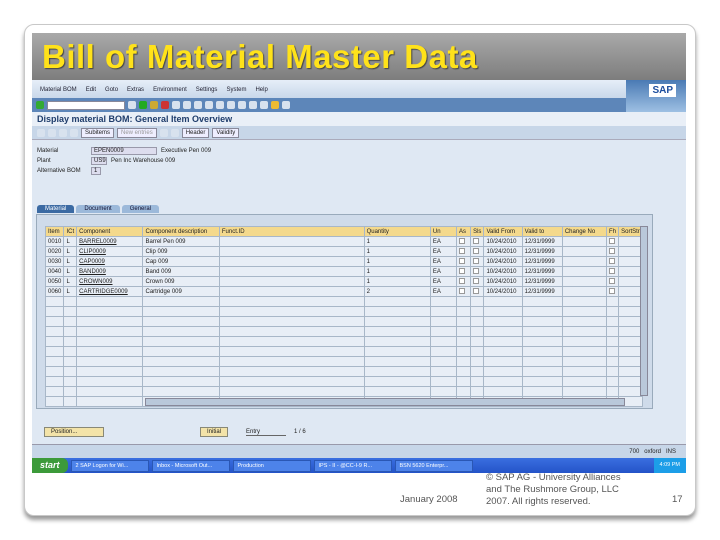 This screenshot has height=540, width=720. I want to click on plant-field: US9, so click(99, 161).